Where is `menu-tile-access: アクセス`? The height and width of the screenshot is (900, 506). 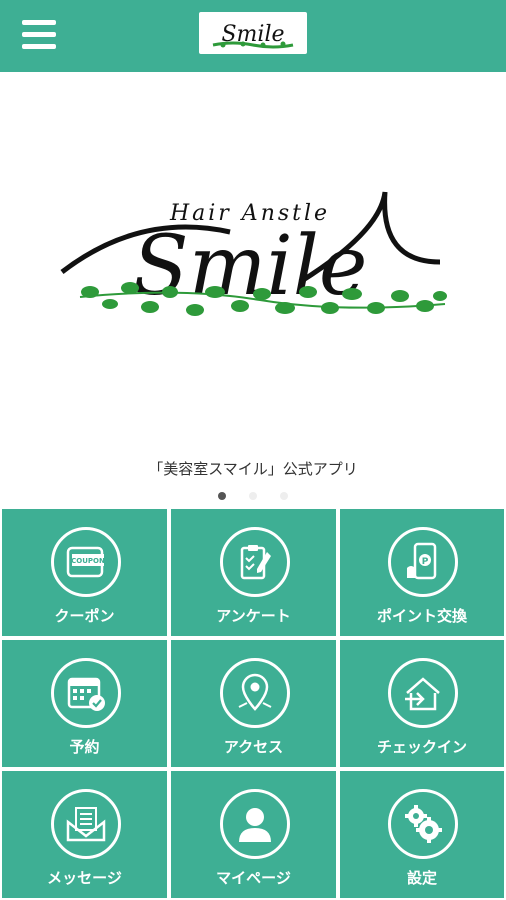 menu-tile-access: アクセス is located at coordinates (253, 703).